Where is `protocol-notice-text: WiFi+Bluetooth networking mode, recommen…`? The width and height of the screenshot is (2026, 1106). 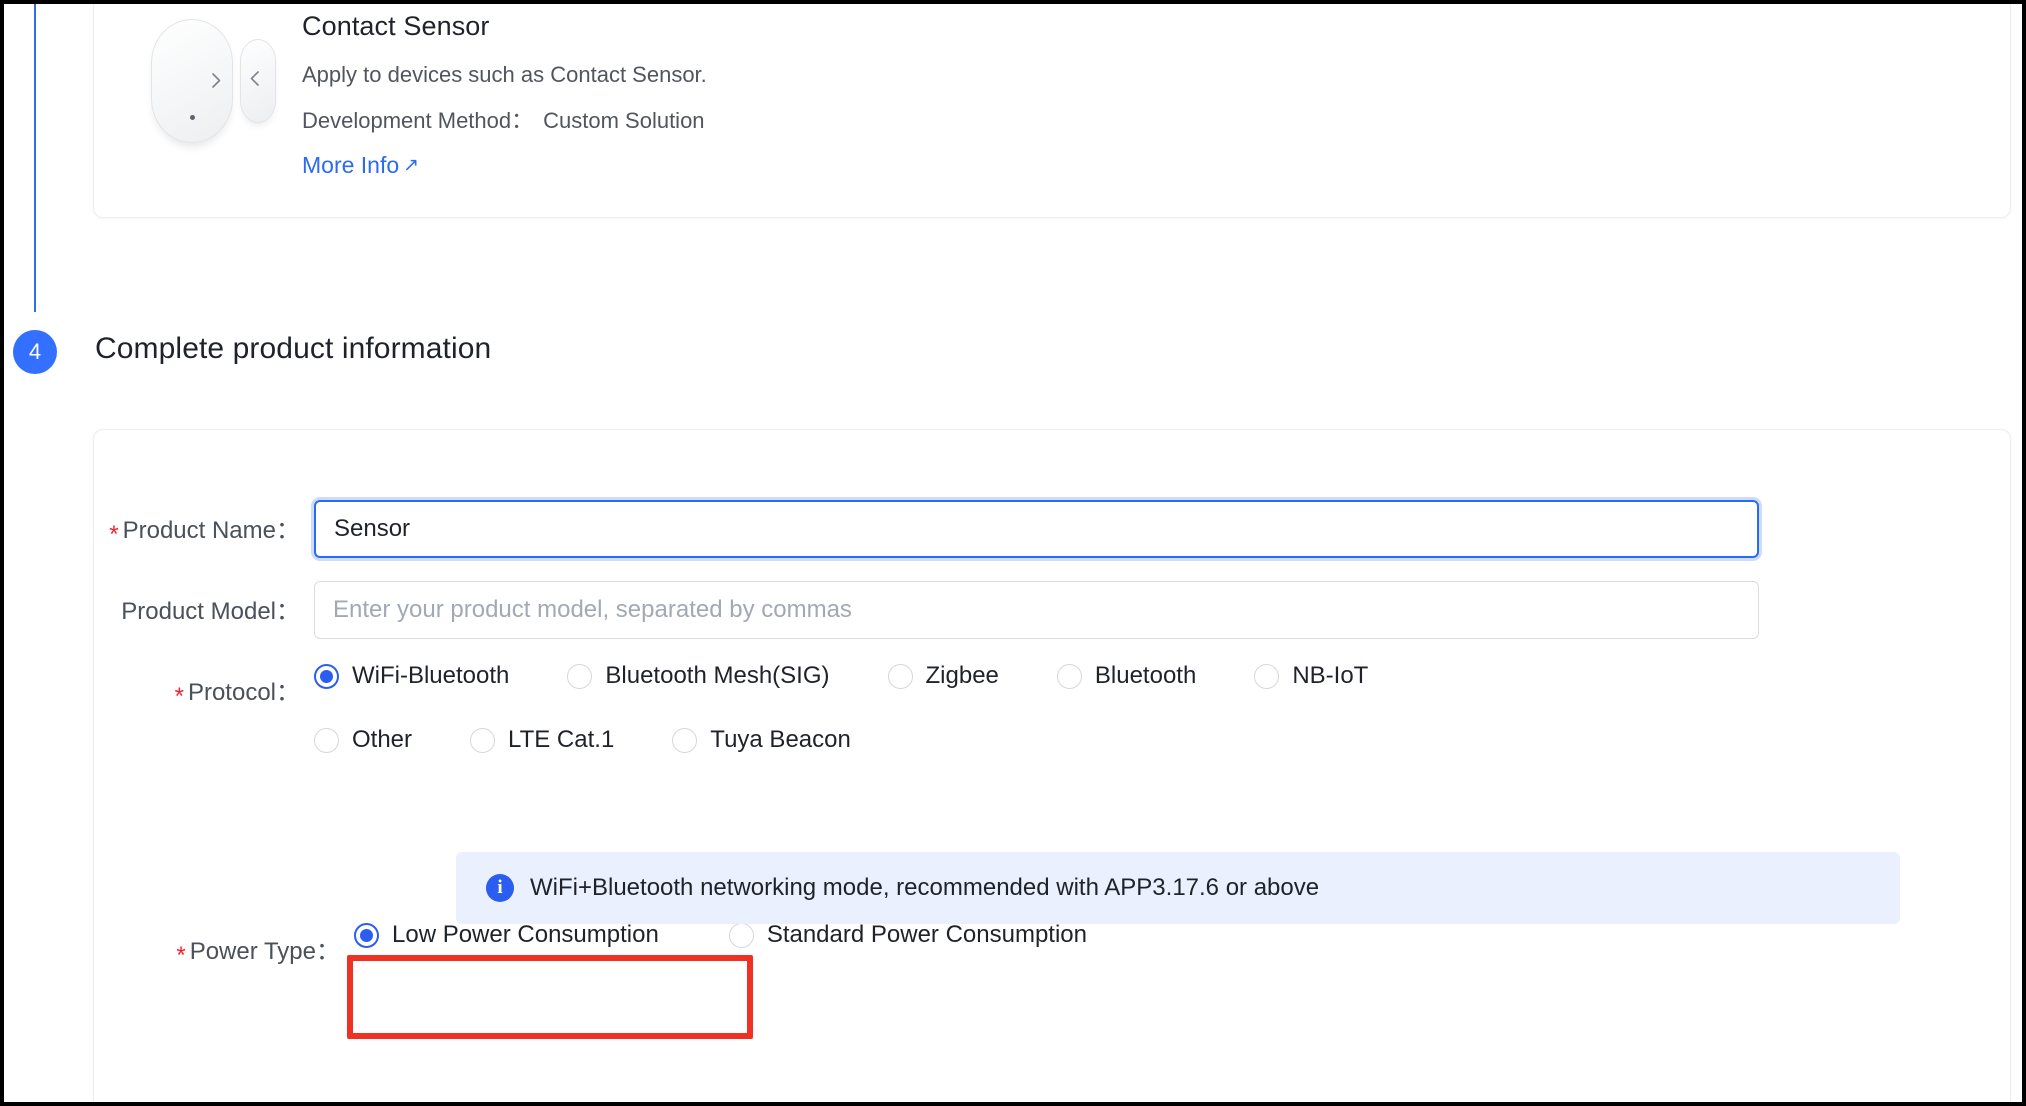 protocol-notice-text: WiFi+Bluetooth networking mode, recommen… is located at coordinates (925, 887).